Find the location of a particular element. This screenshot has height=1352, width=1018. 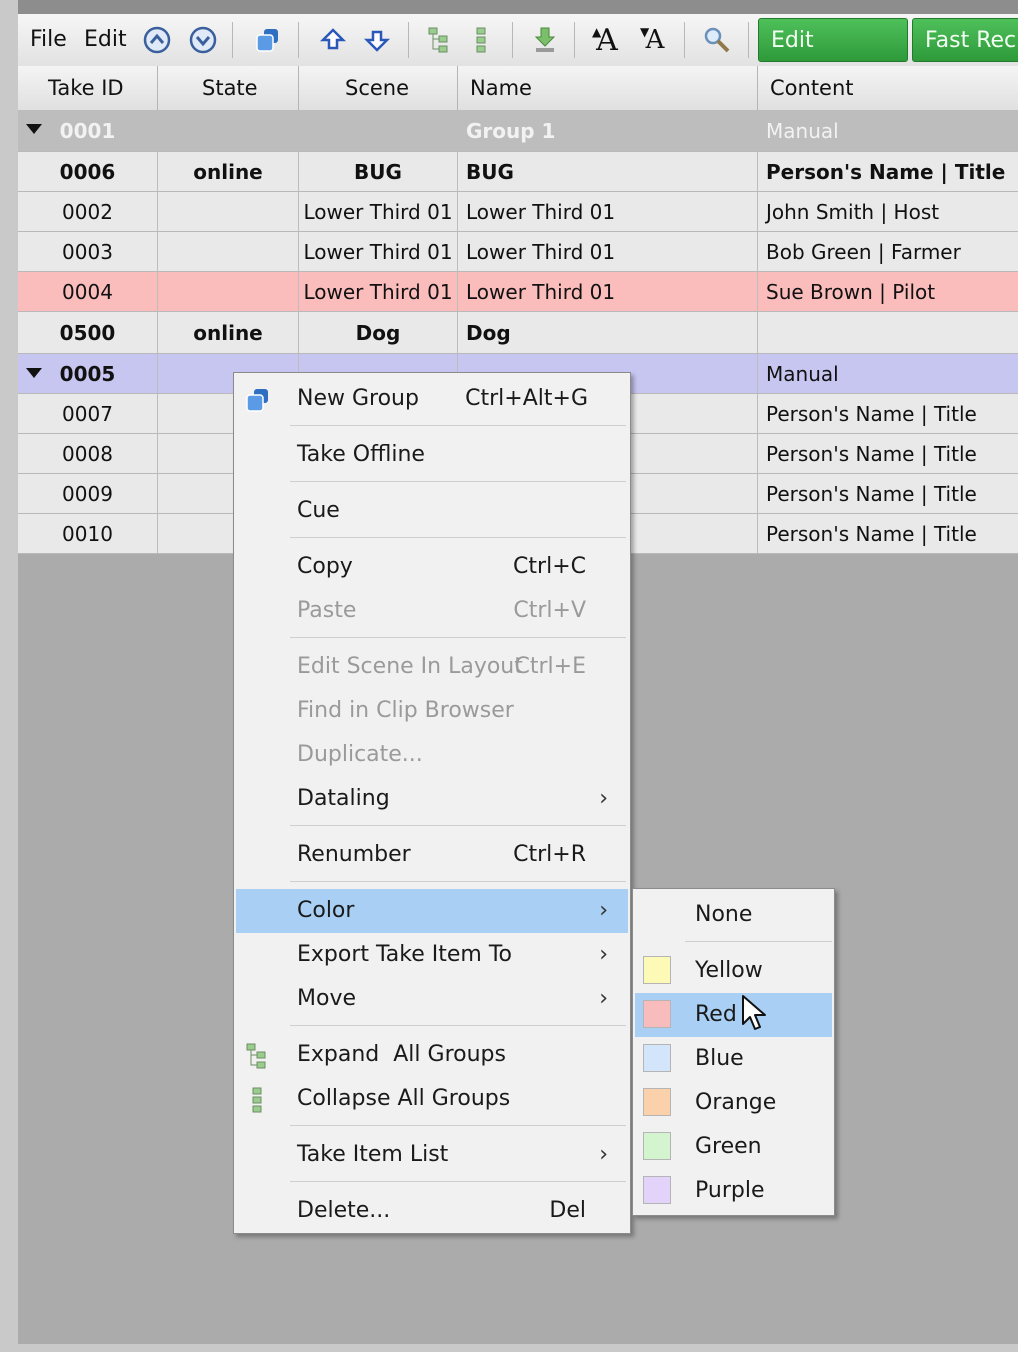

menu-item-edit-scene-in-layout: Edit Scene In Layout Ctrl+E is located at coordinates (432, 667).